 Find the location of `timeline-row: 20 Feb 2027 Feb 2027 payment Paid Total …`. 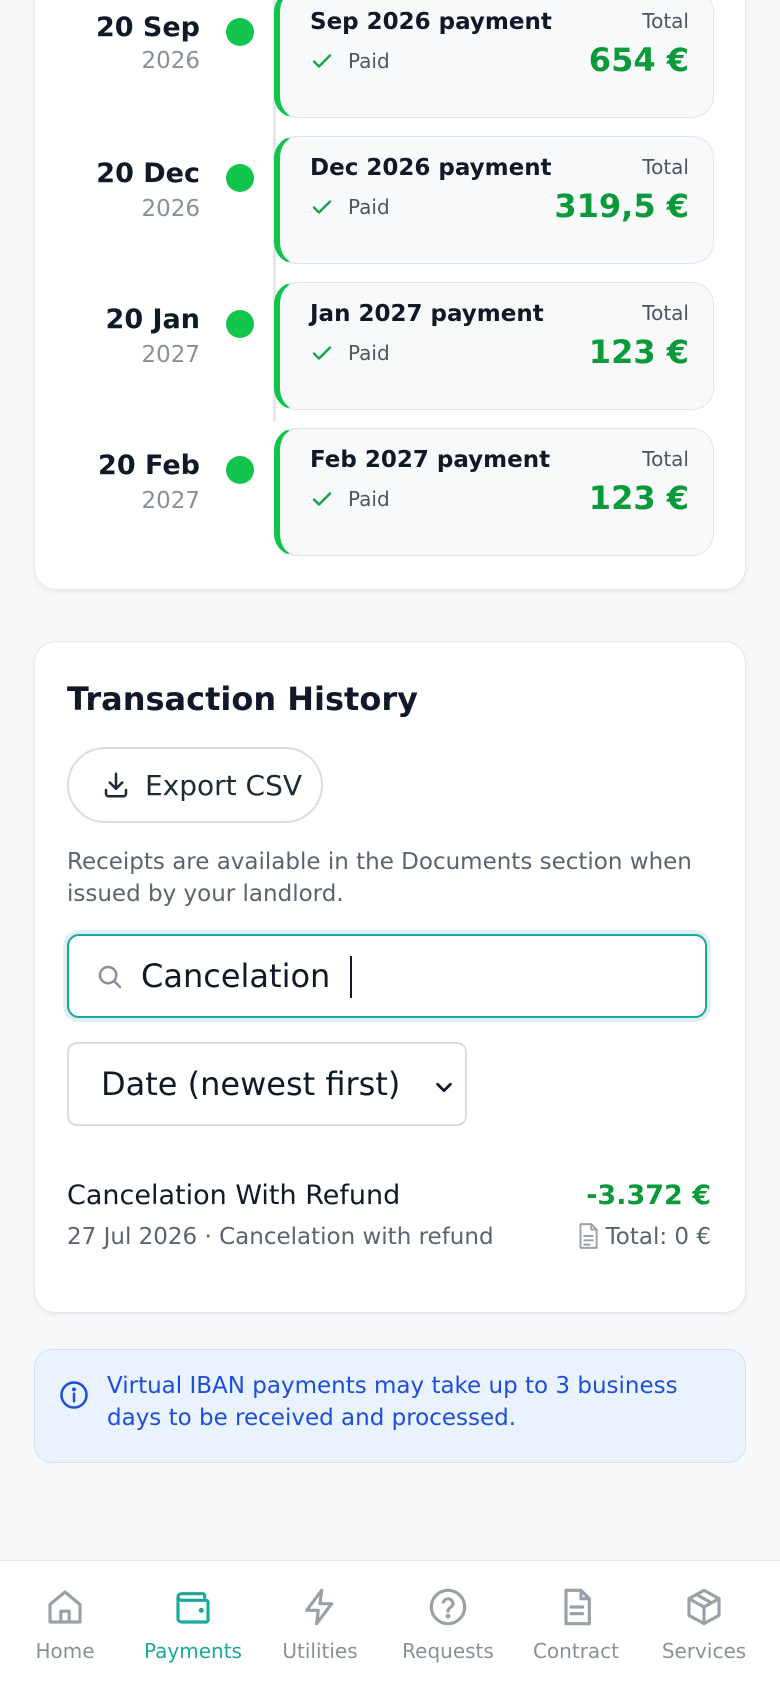

timeline-row: 20 Feb 2027 Feb 2027 payment Paid Total … is located at coordinates (390, 499).